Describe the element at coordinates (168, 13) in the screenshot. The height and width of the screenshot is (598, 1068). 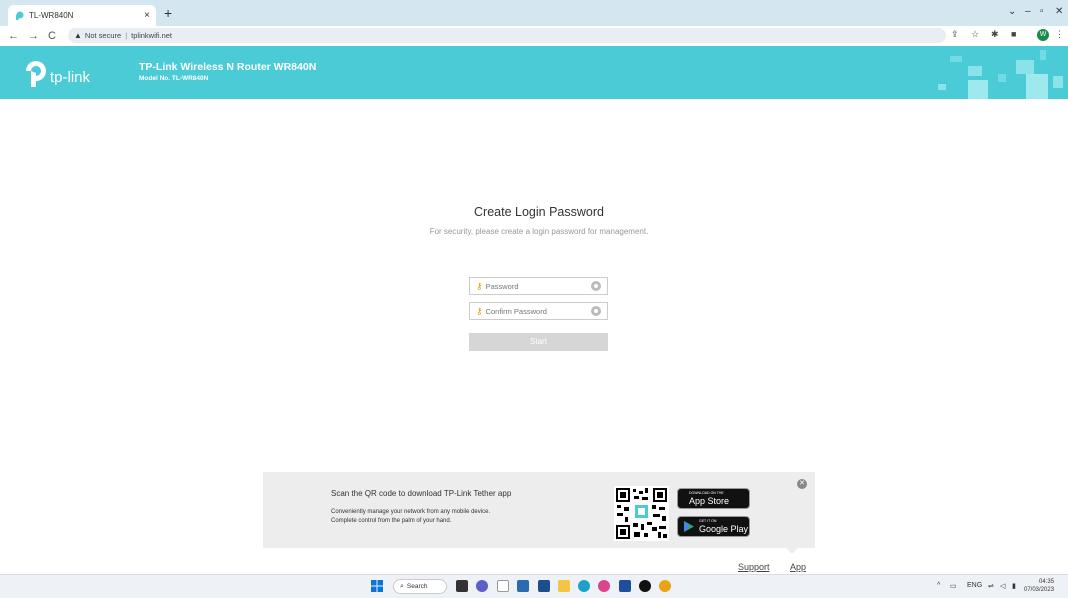
I see `new-tab-button: +` at that location.